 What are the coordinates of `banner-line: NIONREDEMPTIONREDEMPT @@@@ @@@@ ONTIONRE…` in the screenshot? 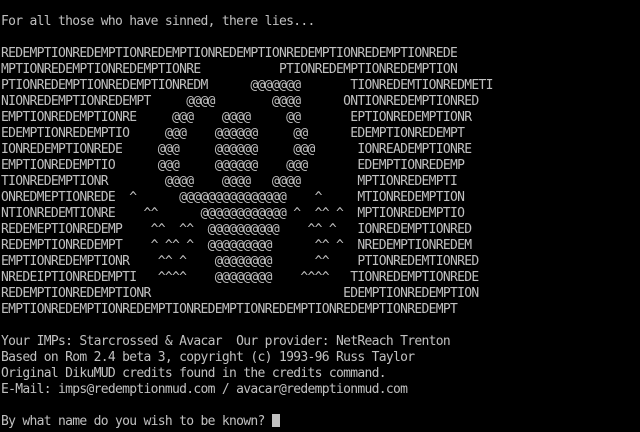 It's located at (240, 101).